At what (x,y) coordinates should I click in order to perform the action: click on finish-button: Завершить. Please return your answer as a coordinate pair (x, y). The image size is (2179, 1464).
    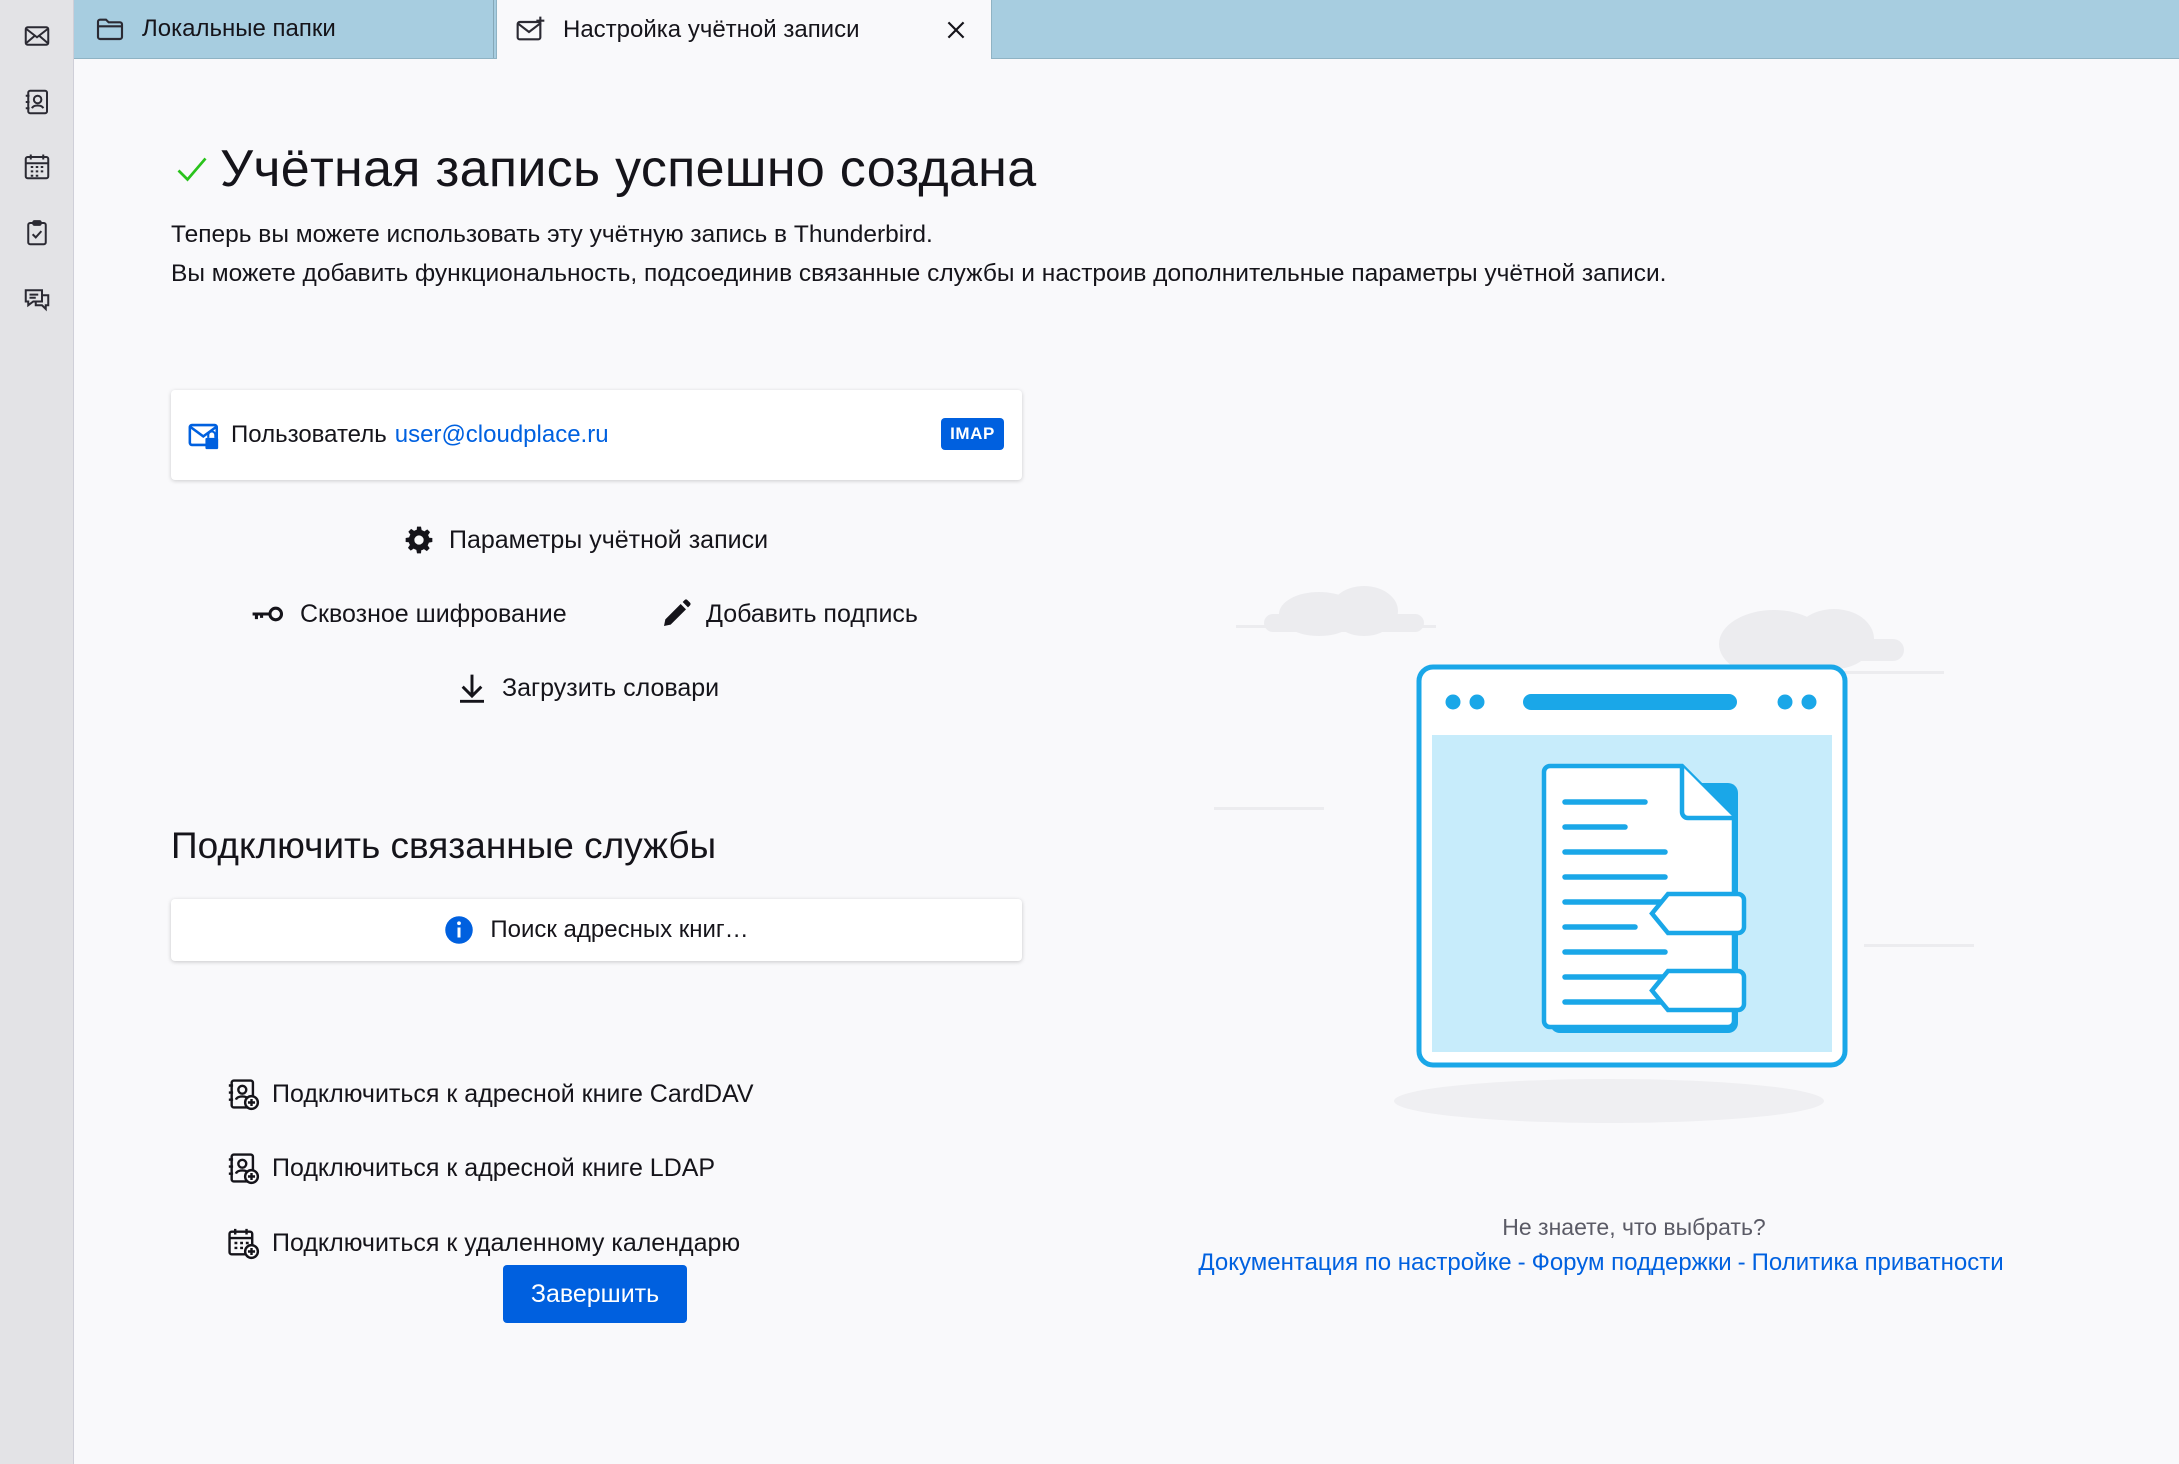
    Looking at the image, I should click on (595, 1294).